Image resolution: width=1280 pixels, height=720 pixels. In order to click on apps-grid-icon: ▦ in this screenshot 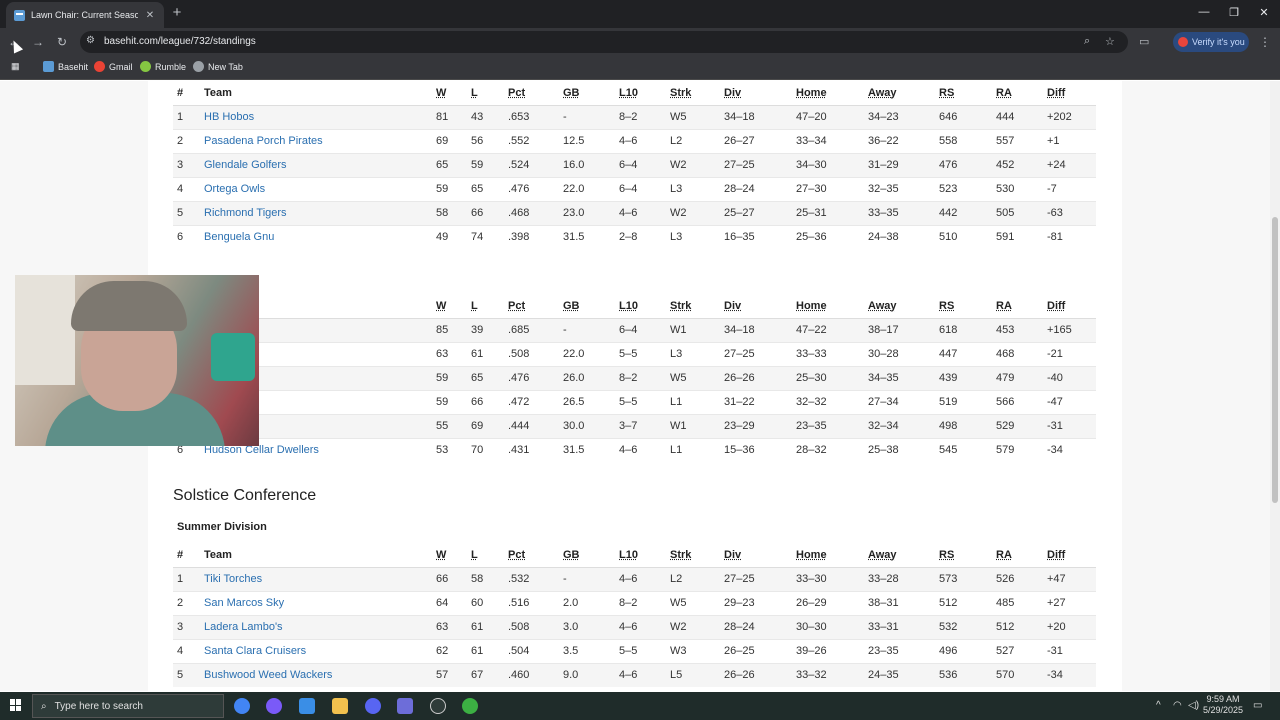, I will do `click(15, 66)`.